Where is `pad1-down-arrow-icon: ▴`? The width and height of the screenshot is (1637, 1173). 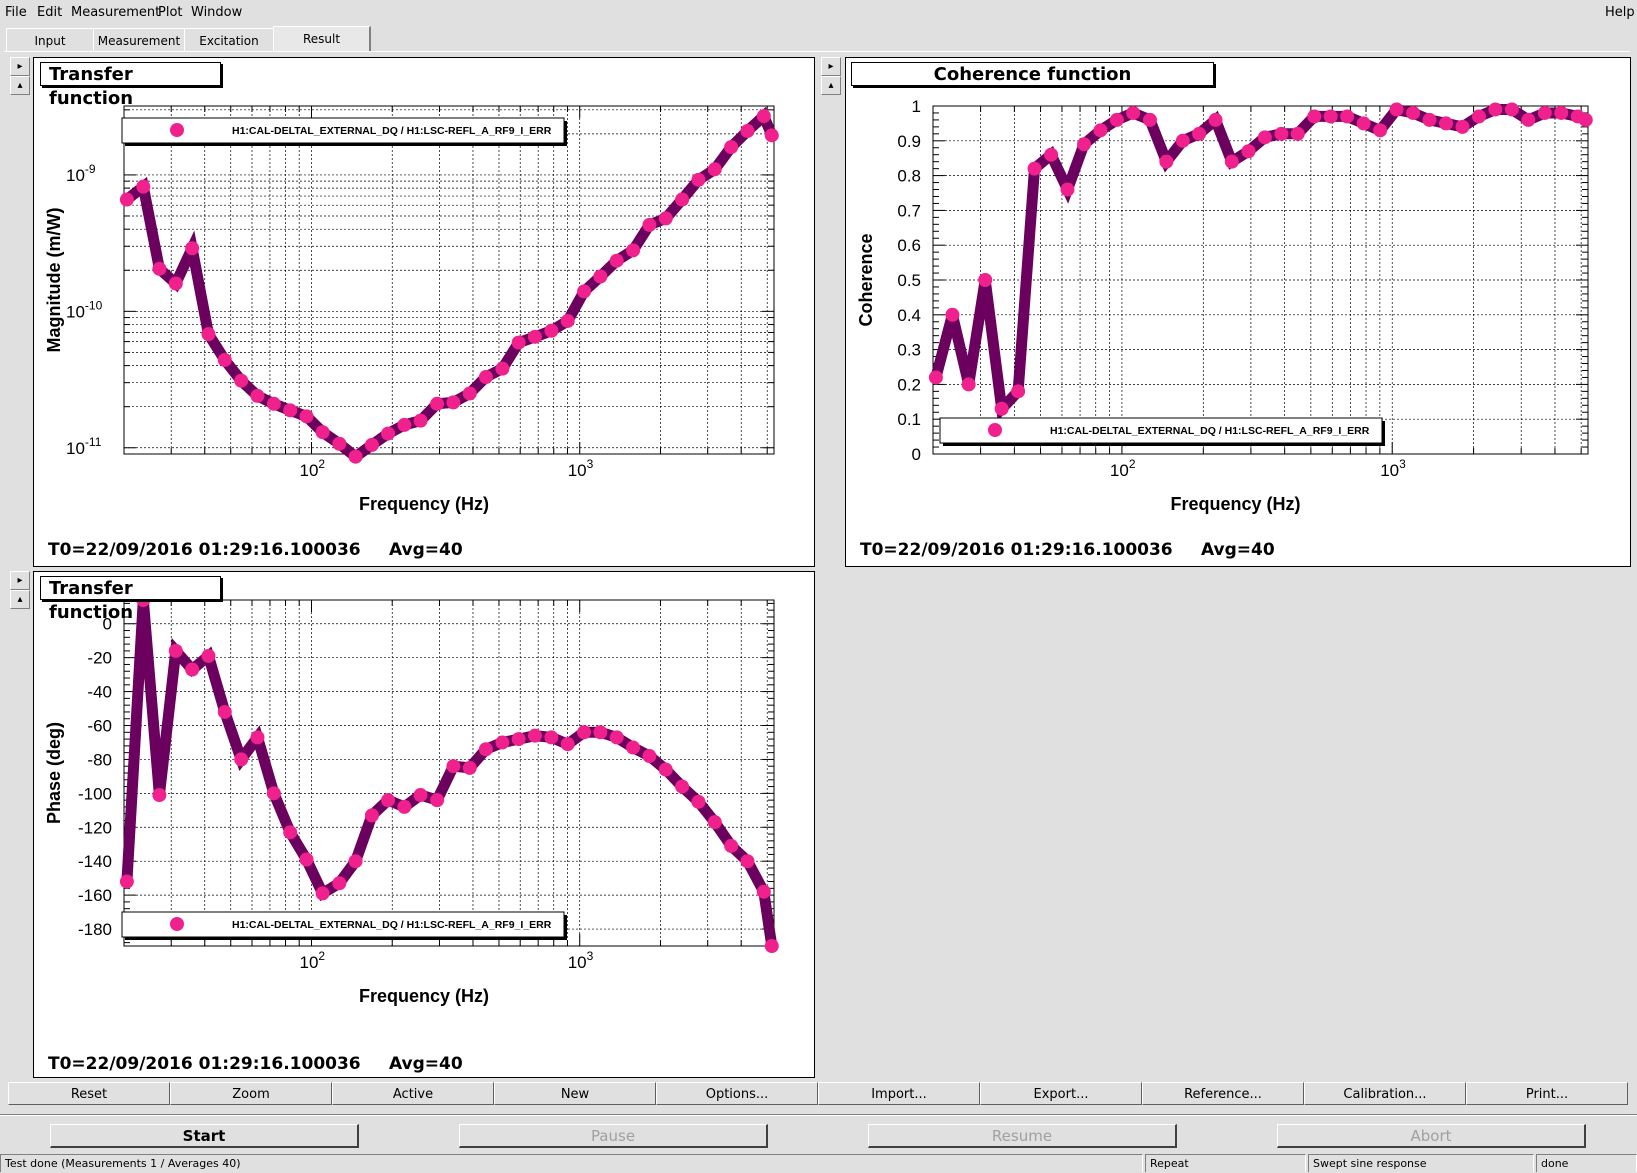
pad1-down-arrow-icon: ▴ is located at coordinates (20, 85).